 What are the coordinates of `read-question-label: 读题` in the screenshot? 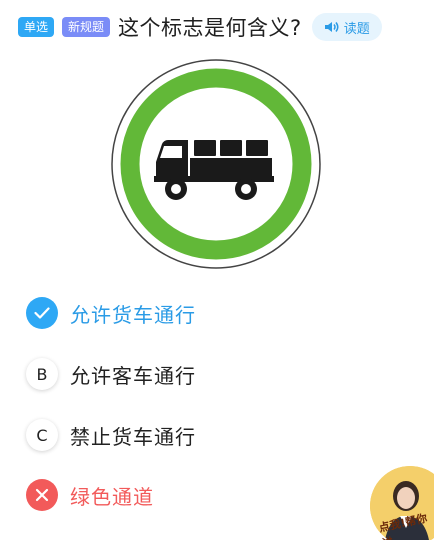 It's located at (356, 29).